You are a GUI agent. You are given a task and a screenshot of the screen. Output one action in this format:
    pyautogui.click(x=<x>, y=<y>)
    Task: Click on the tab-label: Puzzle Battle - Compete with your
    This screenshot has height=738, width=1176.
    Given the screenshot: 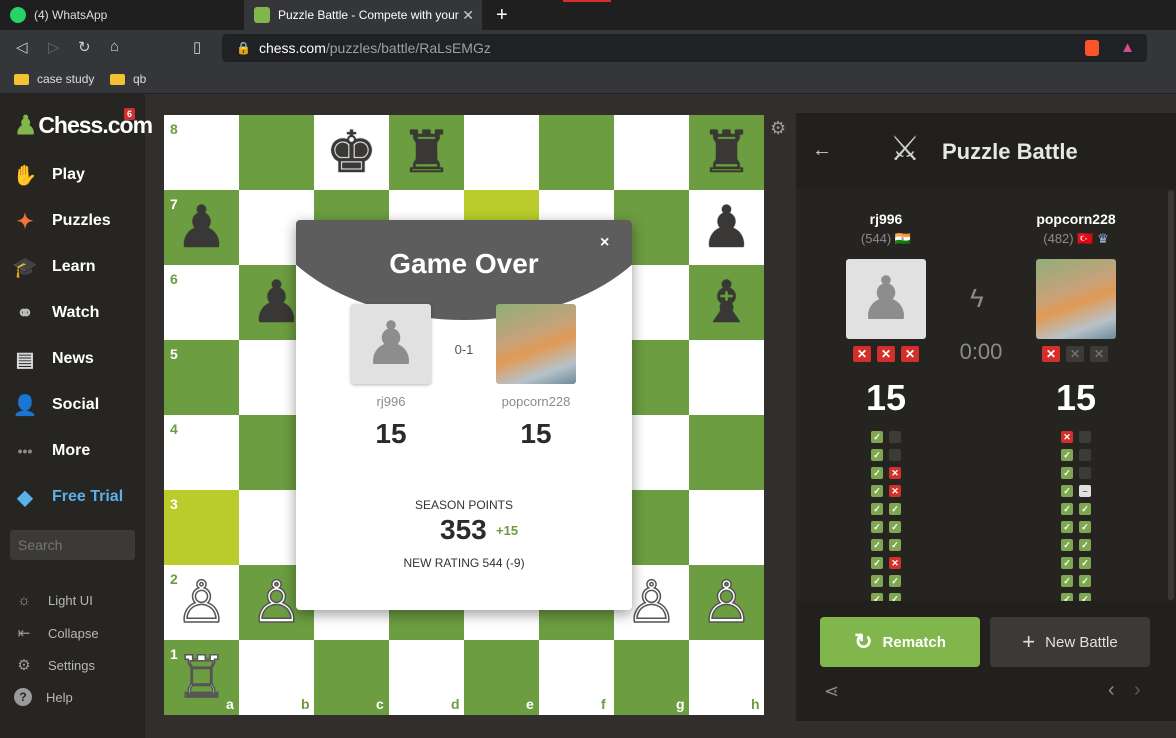 What is the action you would take?
    pyautogui.click(x=368, y=15)
    